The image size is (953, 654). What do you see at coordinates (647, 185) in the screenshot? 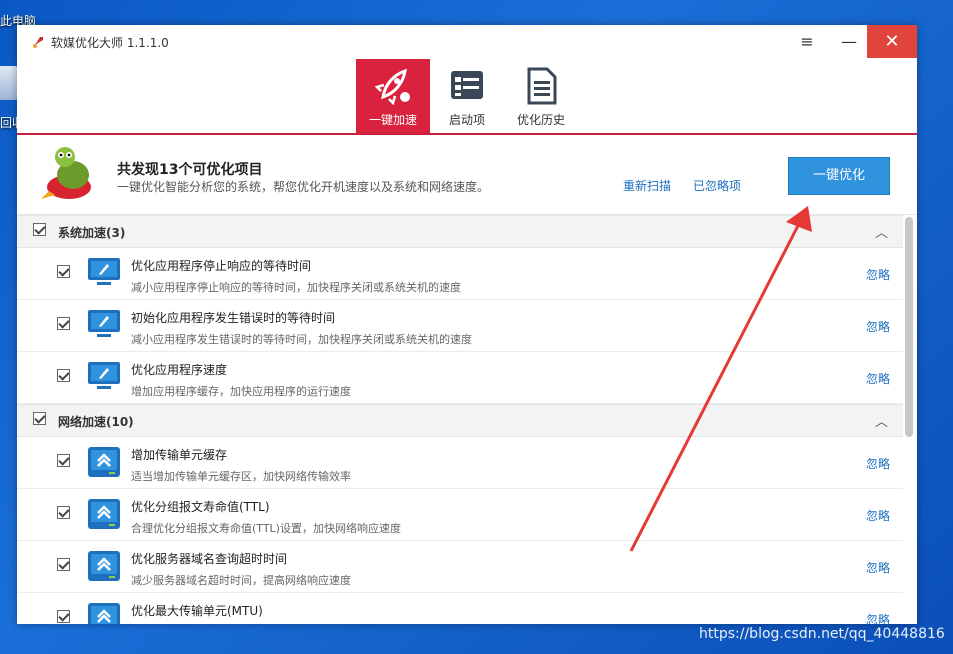
I see `rescan-link: 重新扫描` at bounding box center [647, 185].